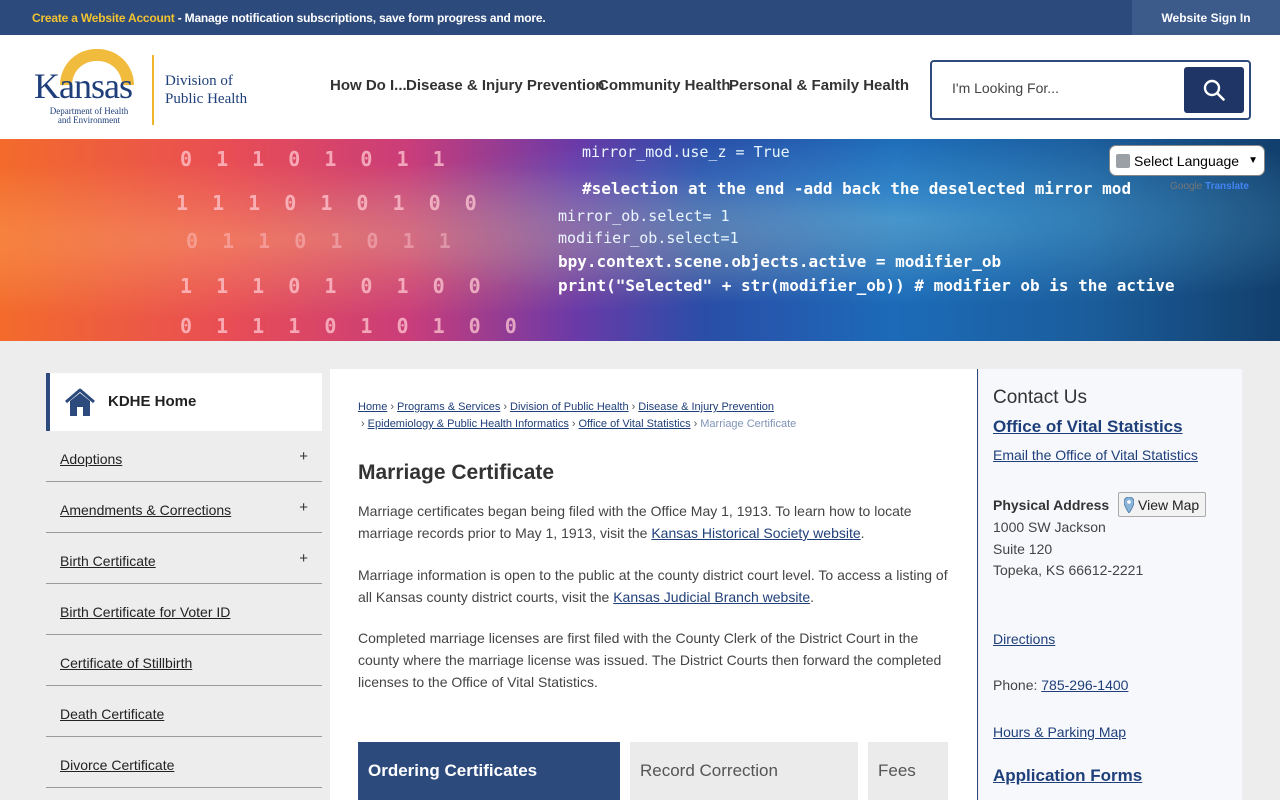 The image size is (1280, 800). Describe the element at coordinates (1095, 455) in the screenshot. I see `email-link: Email the Office of Vital Statistics` at that location.